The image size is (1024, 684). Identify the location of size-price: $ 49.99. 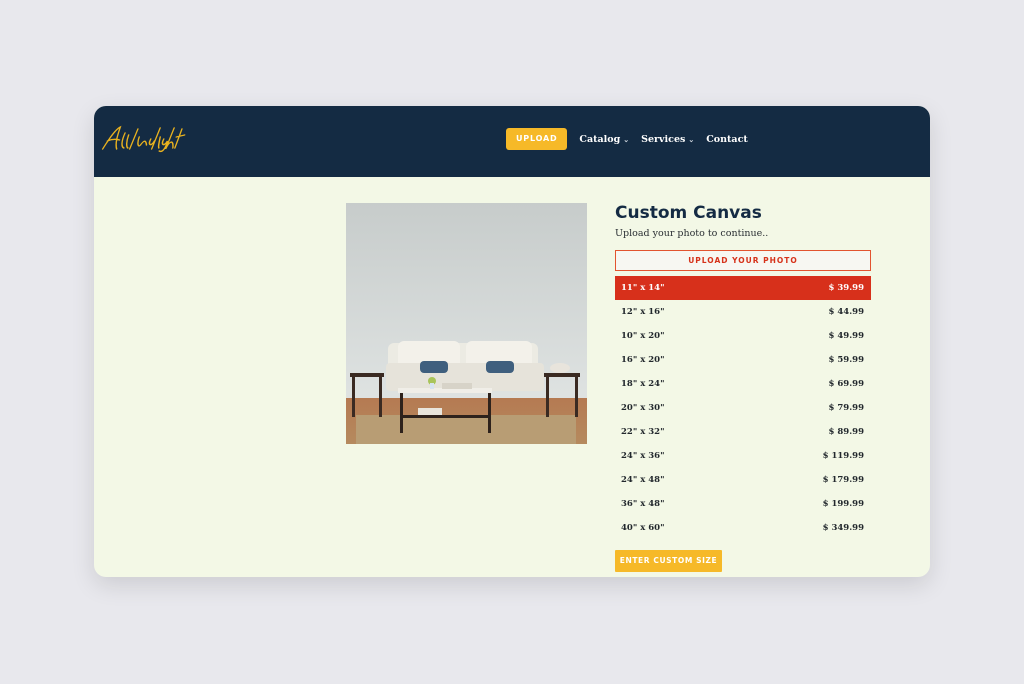
(846, 336).